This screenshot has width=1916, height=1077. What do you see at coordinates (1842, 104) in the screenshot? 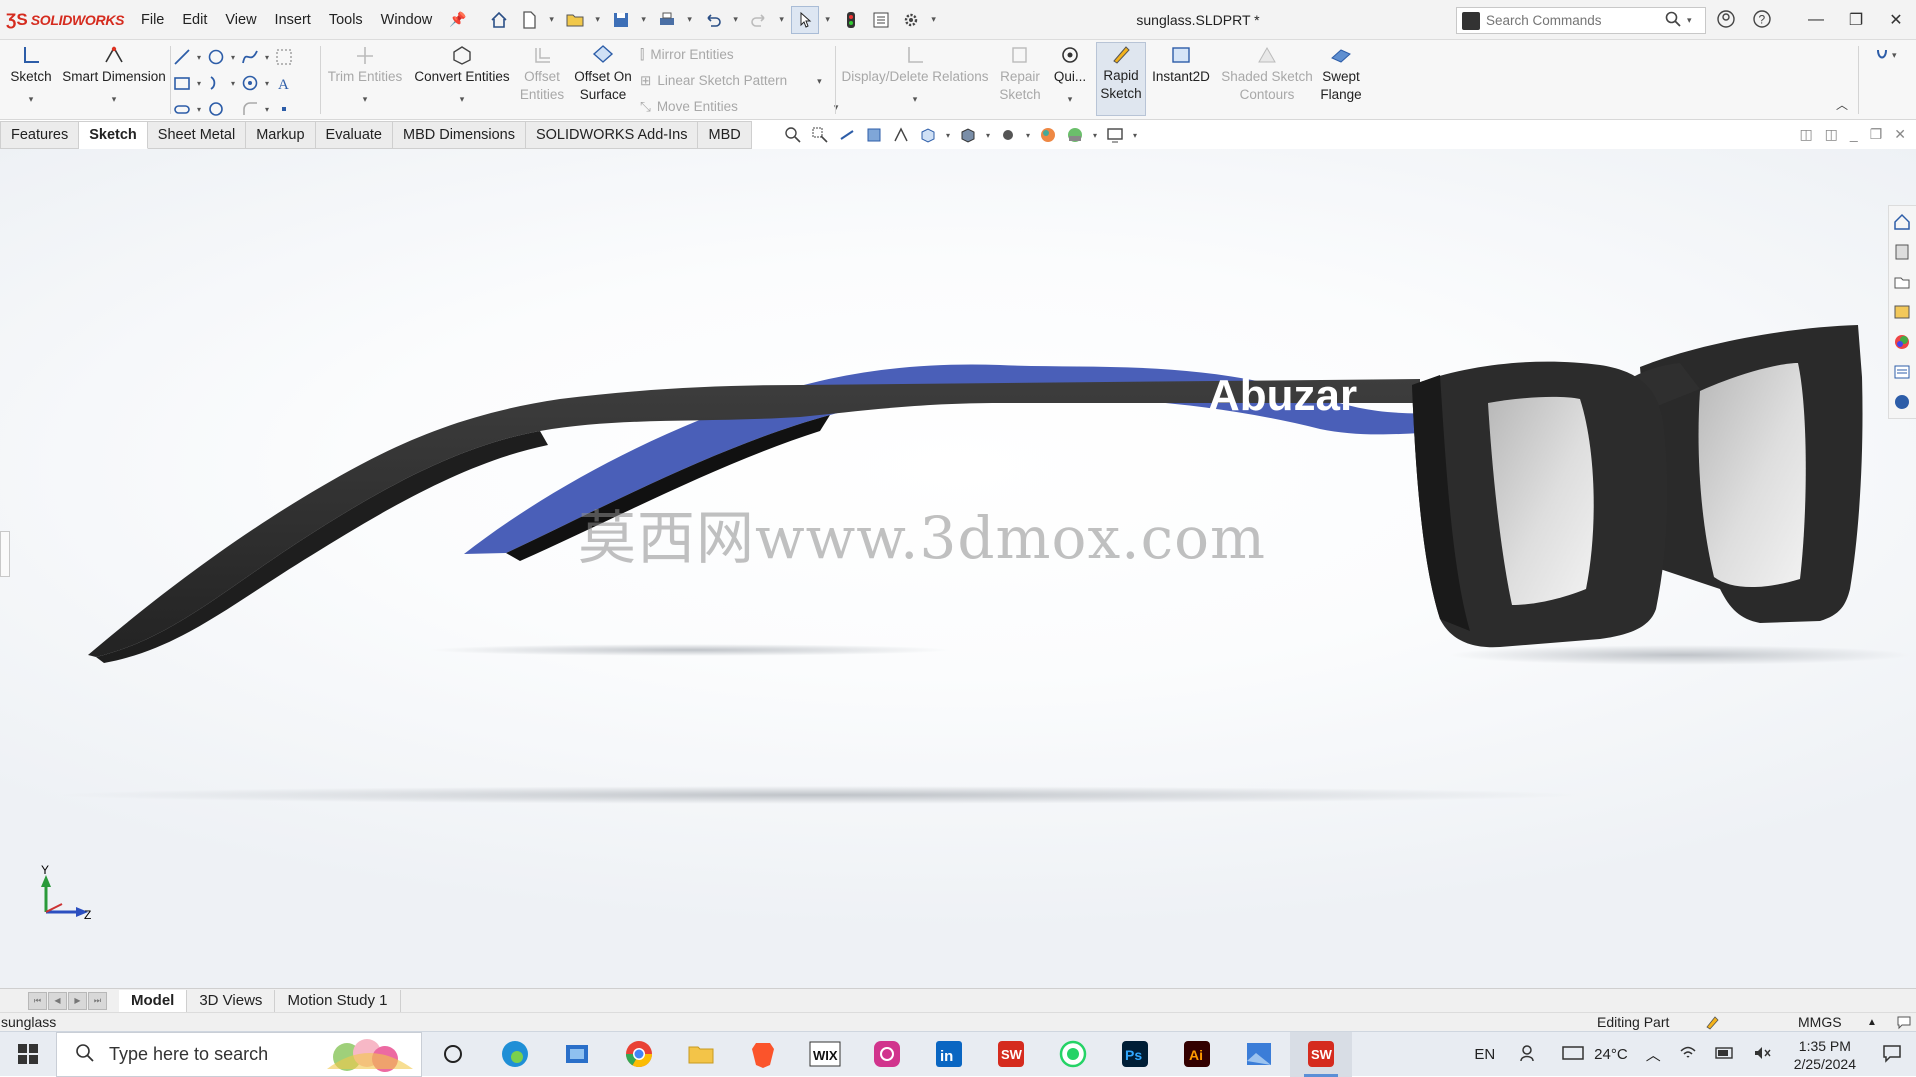
I see `collapse-ribbon-icon: ︿` at bounding box center [1842, 104].